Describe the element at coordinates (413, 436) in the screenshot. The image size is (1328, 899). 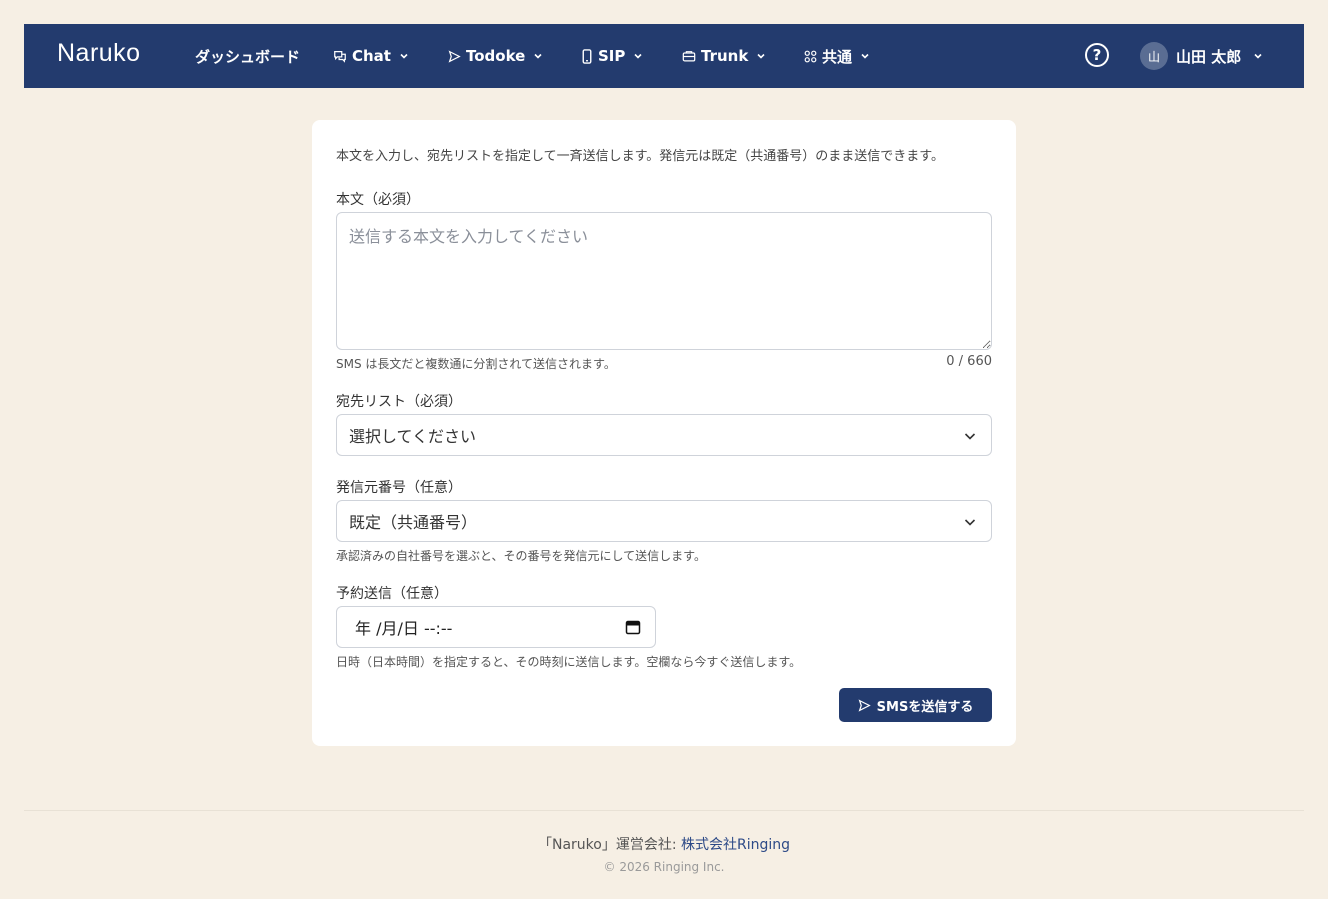
I see `recipients-select-value: 選択してください` at that location.